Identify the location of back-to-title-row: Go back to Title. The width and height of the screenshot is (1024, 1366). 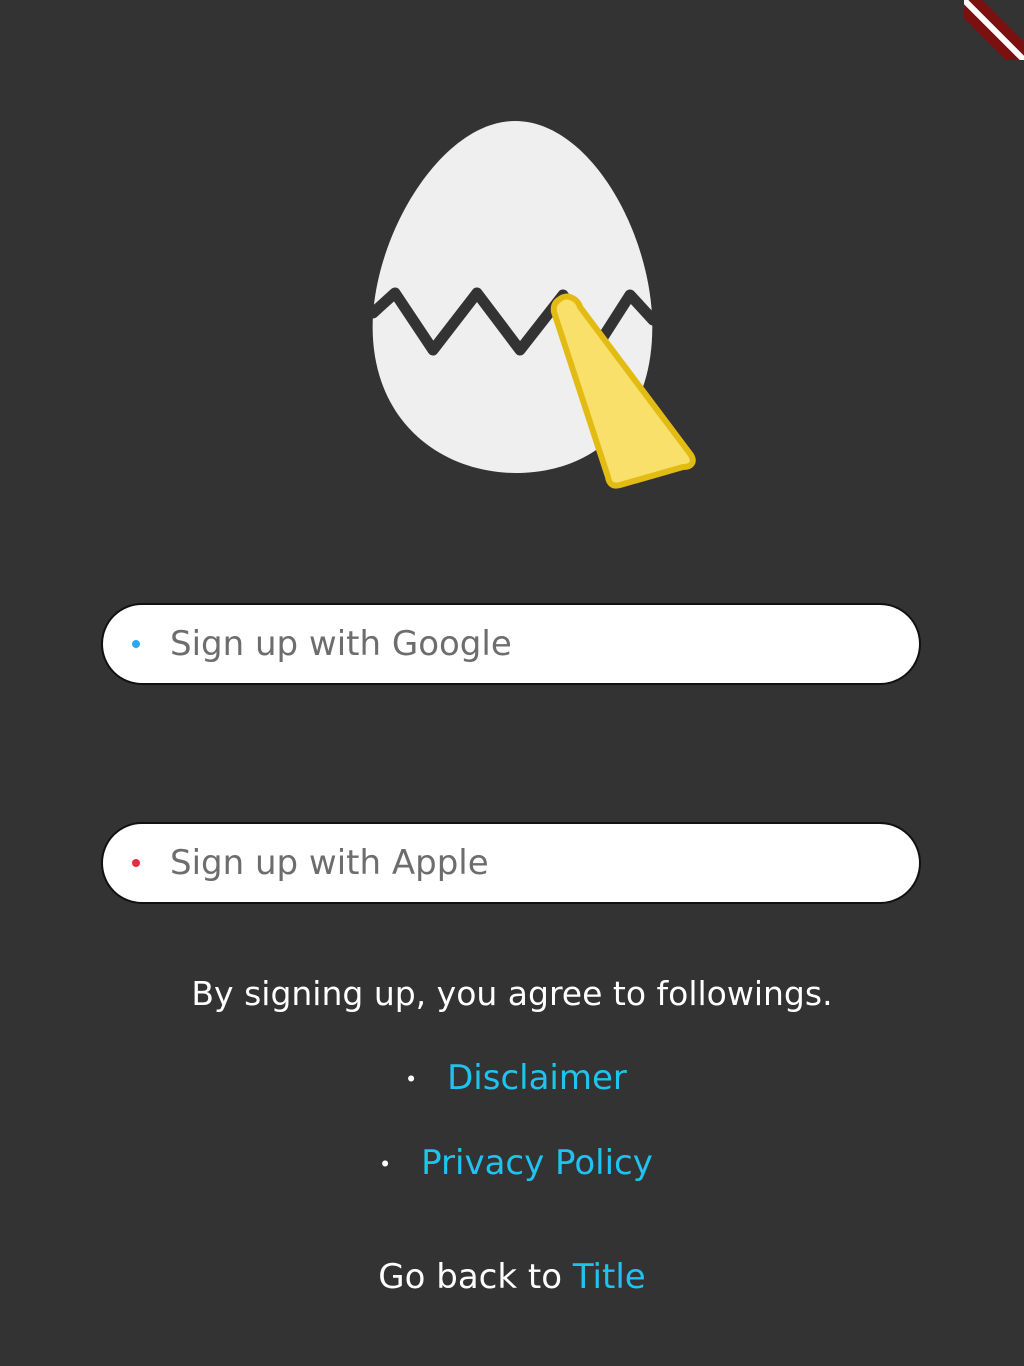
(512, 1277).